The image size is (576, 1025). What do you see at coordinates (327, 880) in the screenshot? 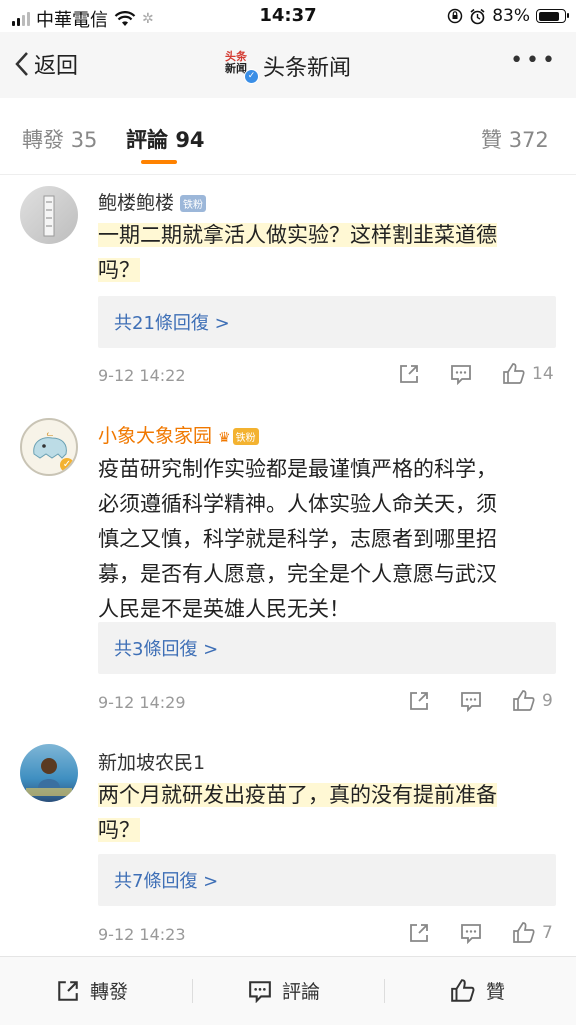
I see `replies-button: 共7條回復 >` at bounding box center [327, 880].